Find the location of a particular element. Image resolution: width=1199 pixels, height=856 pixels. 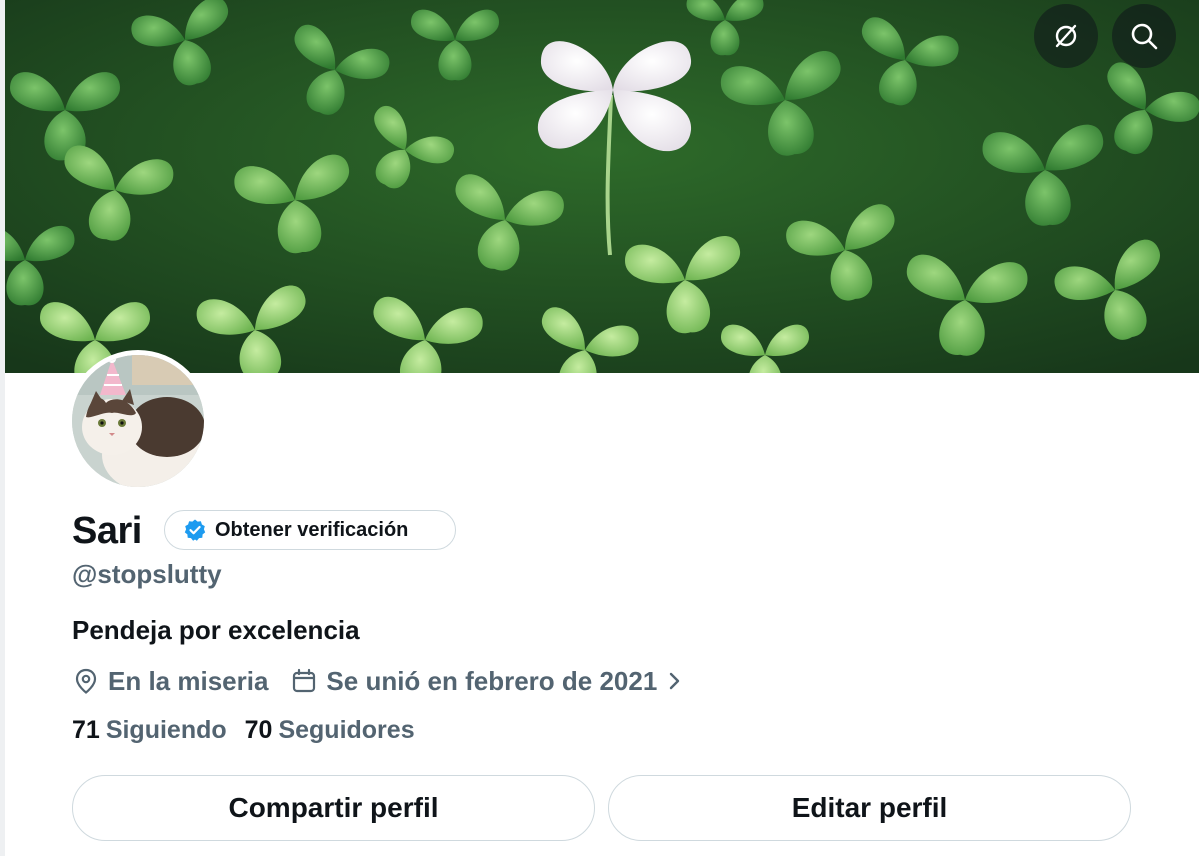

following-link: 71 Siguiendo is located at coordinates (149, 730).